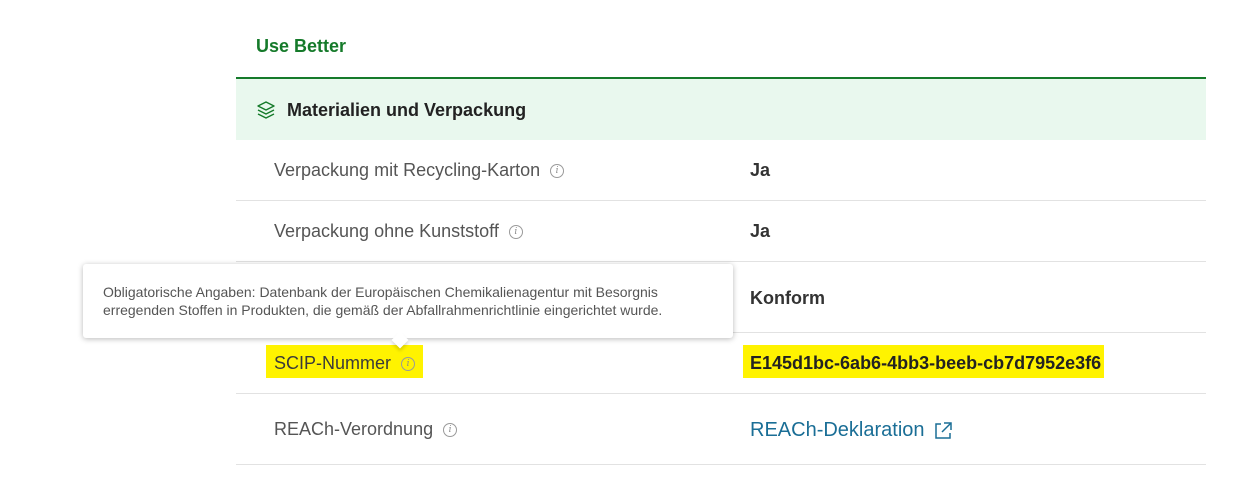 The width and height of the screenshot is (1247, 489). I want to click on reach-declaration-link: REACh-Deklaration, so click(851, 430).